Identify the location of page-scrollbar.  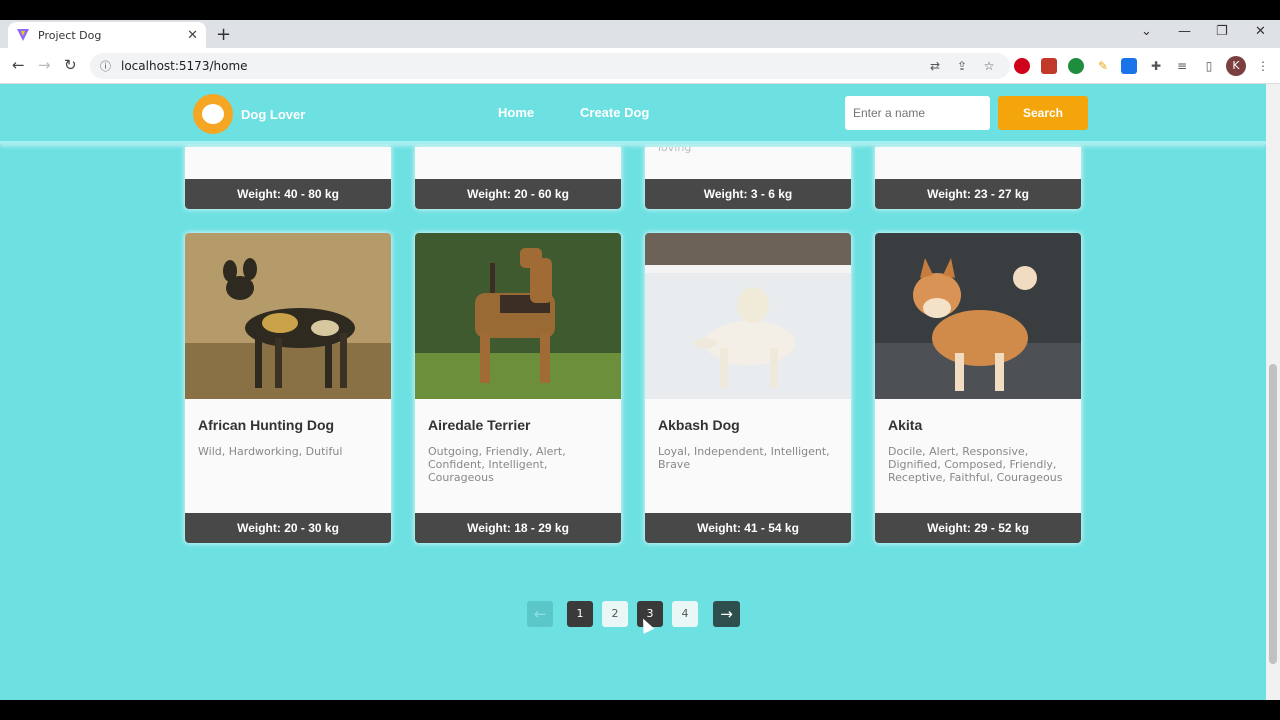
(1273, 392).